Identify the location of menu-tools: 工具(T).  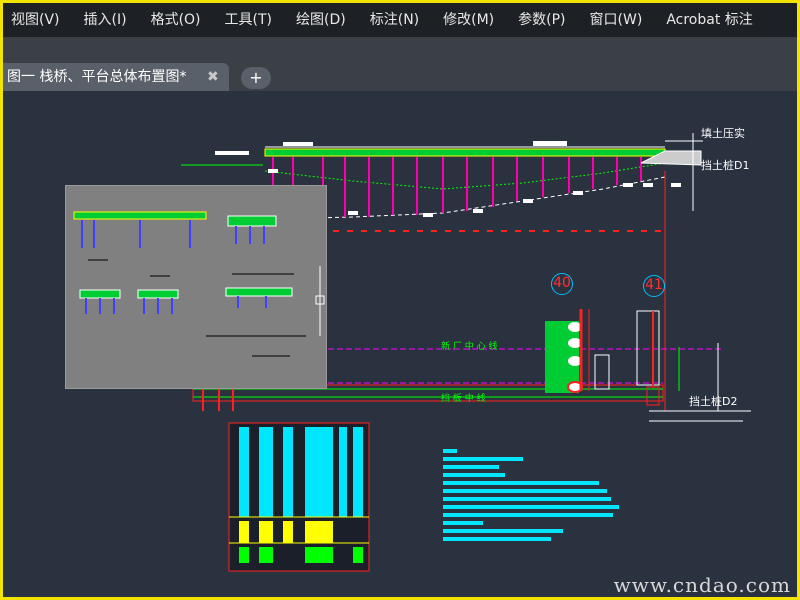
(248, 20).